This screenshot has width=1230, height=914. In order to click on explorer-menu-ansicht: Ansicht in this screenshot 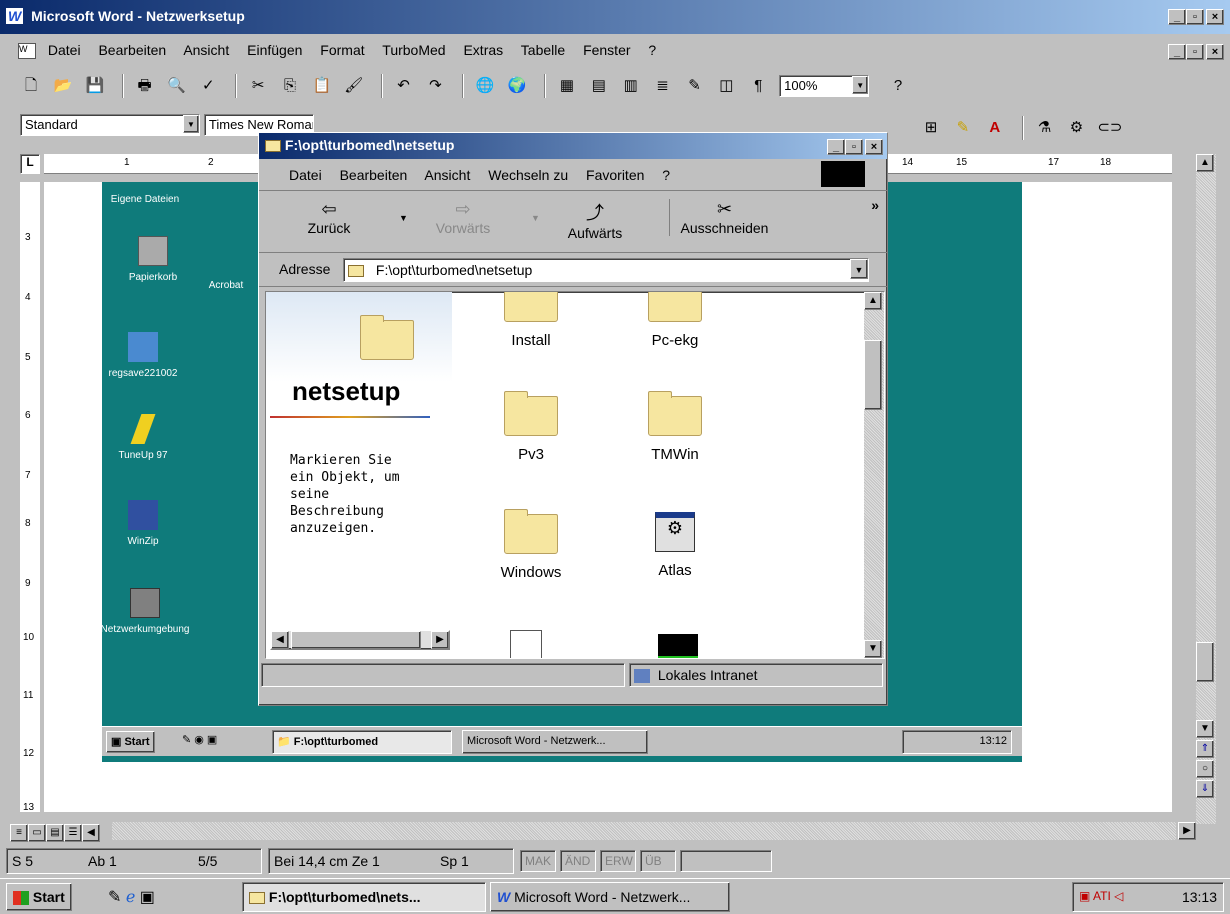, I will do `click(447, 175)`.